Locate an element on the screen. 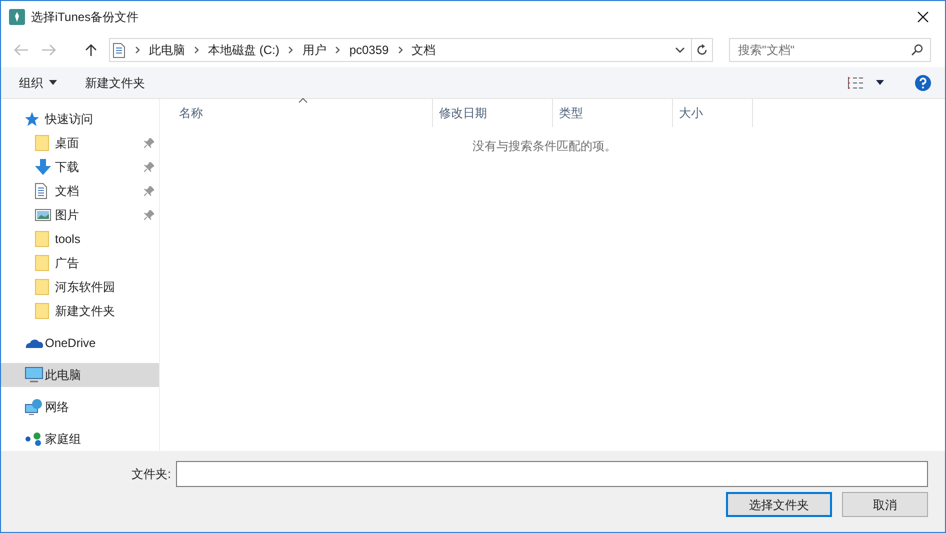 The height and width of the screenshot is (533, 946). close-icon is located at coordinates (923, 17).